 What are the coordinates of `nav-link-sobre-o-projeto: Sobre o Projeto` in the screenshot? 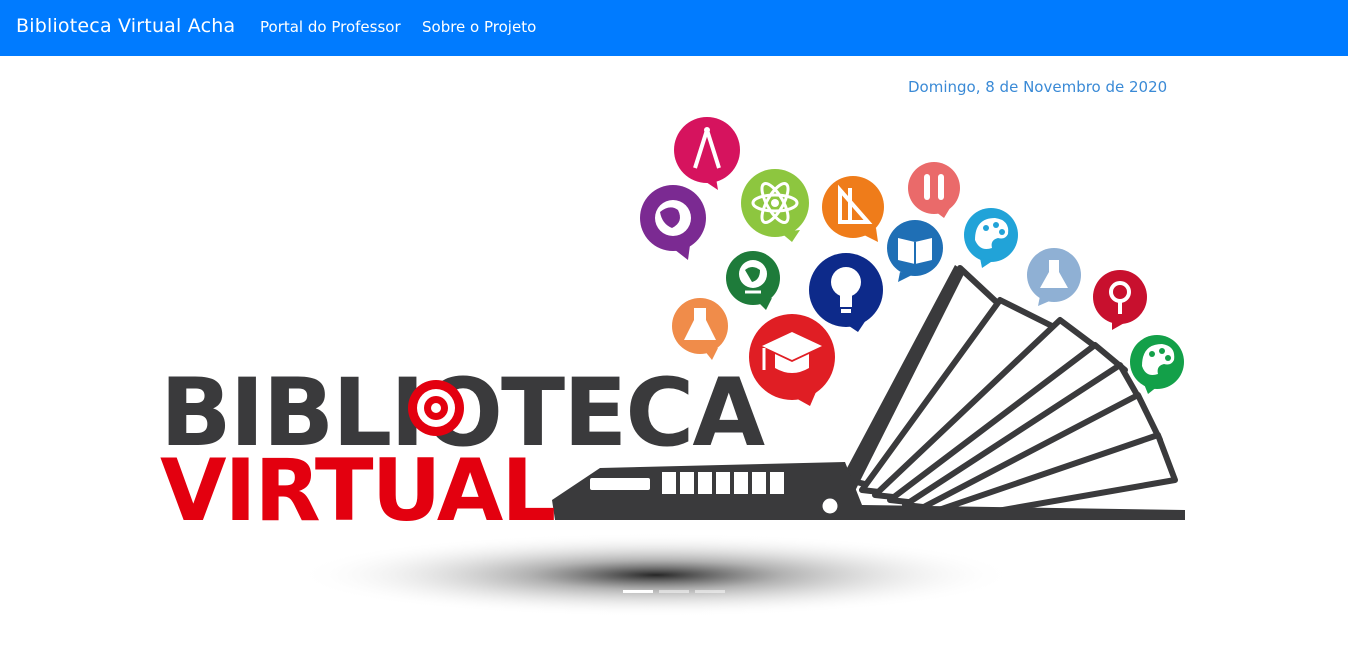 It's located at (479, 27).